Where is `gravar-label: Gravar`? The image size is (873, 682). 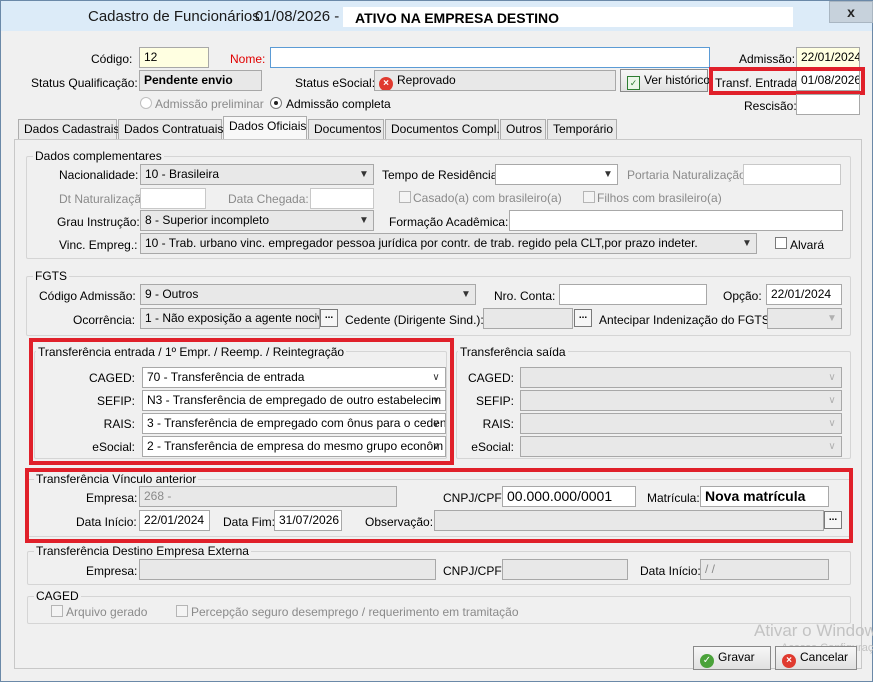 gravar-label: Gravar is located at coordinates (736, 657).